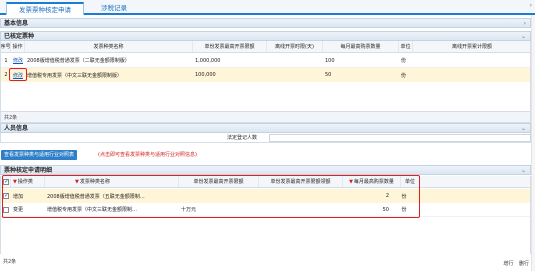  Describe the element at coordinates (39, 155) in the screenshot. I see `industry-table-button: 查看发票种类与适用行业对照表` at that location.